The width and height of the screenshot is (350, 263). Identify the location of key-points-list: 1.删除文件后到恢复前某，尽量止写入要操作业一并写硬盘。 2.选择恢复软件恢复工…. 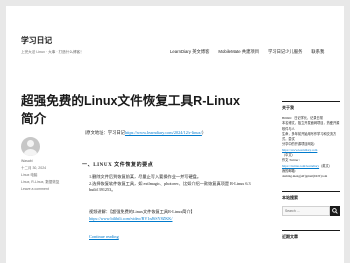
(173, 184).